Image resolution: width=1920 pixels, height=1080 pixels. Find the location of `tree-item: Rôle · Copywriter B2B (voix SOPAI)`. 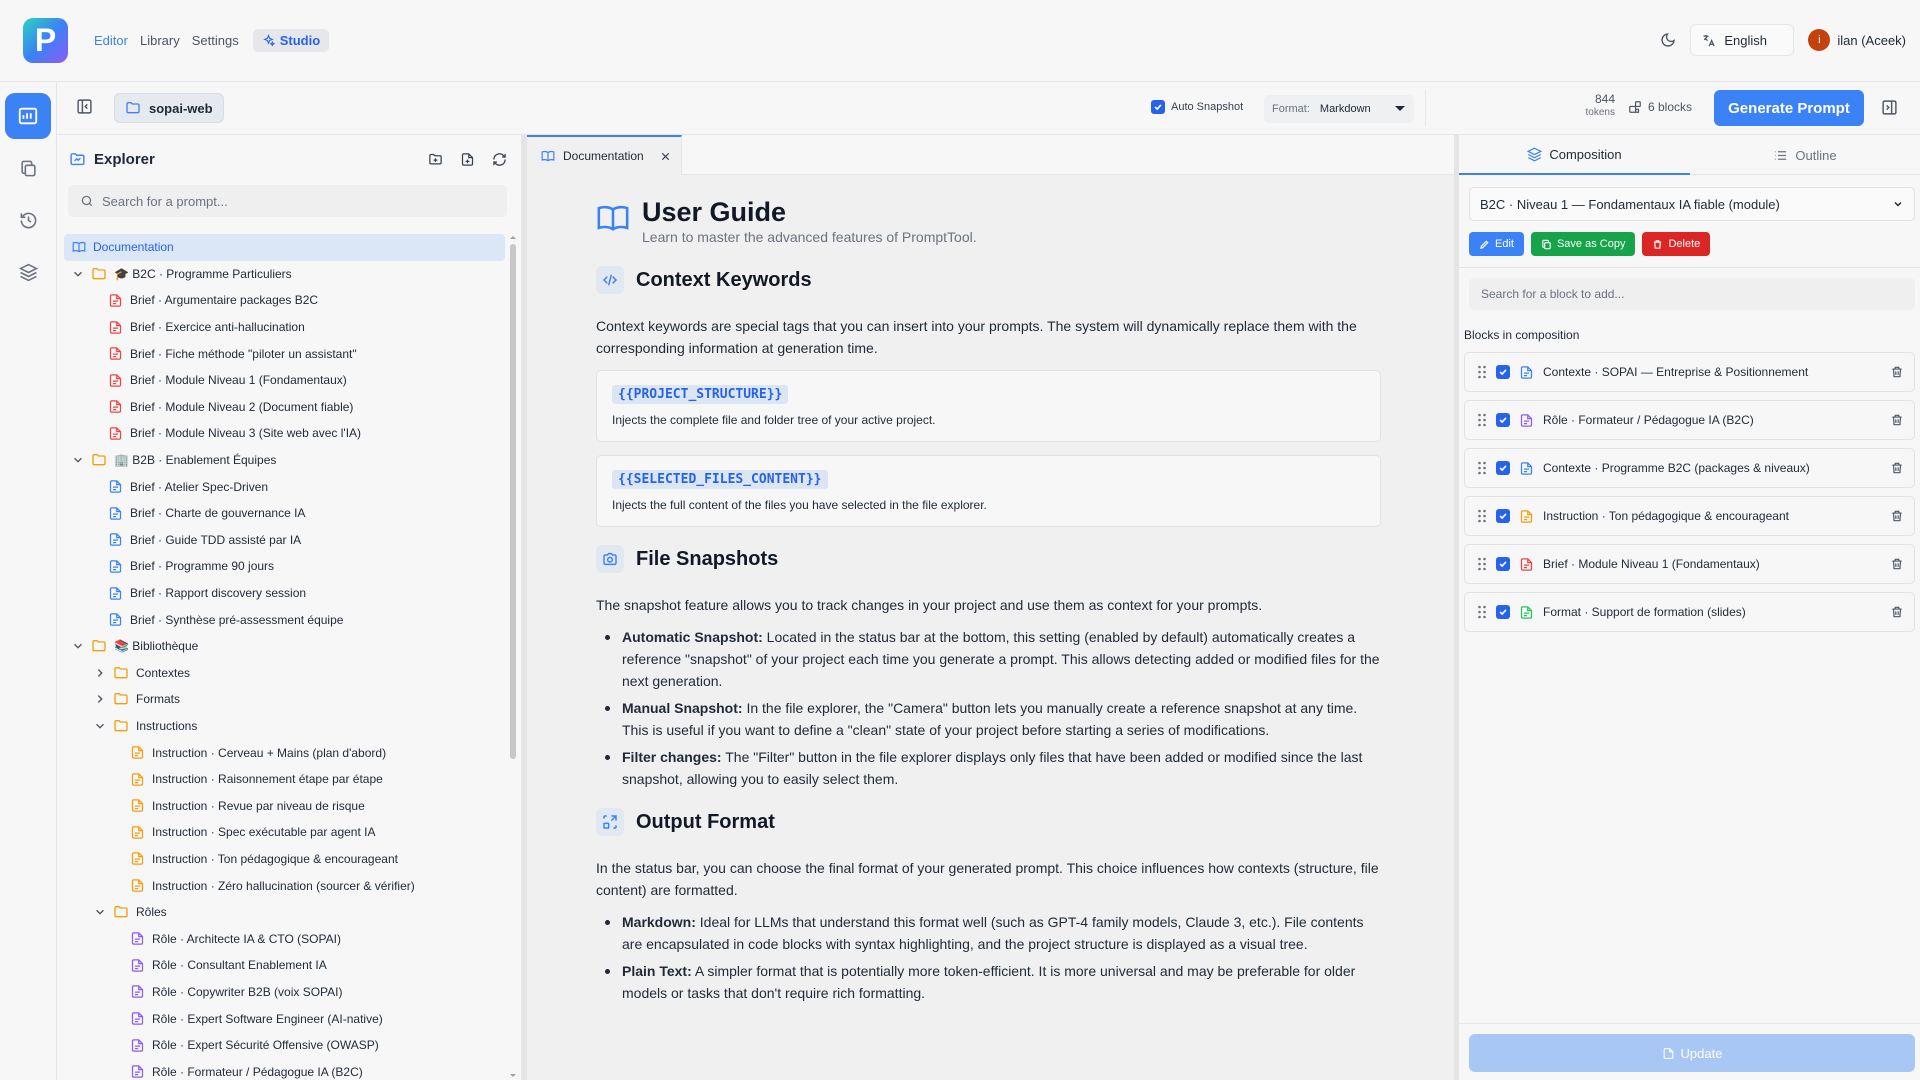

tree-item: Rôle · Copywriter B2B (voix SOPAI) is located at coordinates (284, 992).